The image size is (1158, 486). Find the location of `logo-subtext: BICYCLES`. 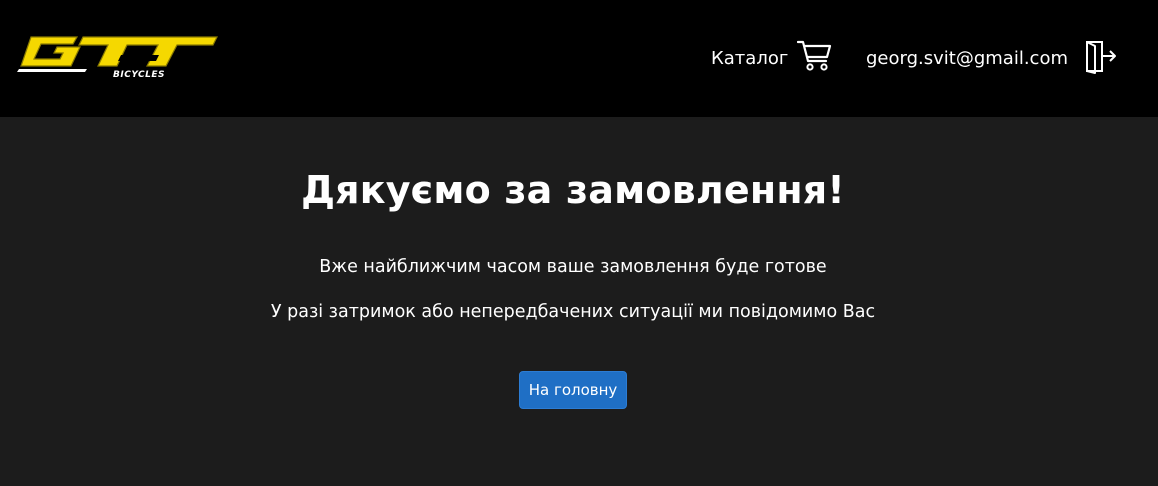

logo-subtext: BICYCLES is located at coordinates (139, 75).